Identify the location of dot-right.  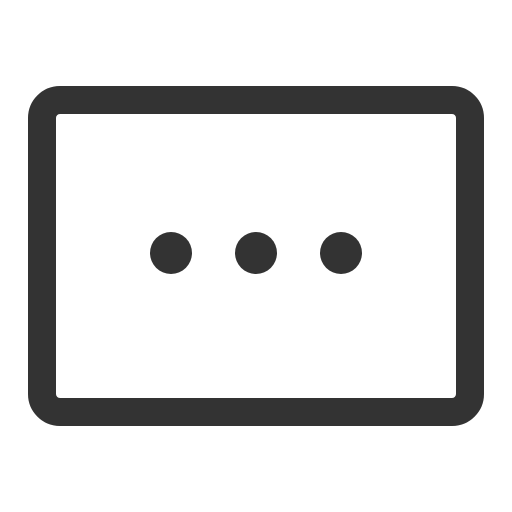
(341, 253).